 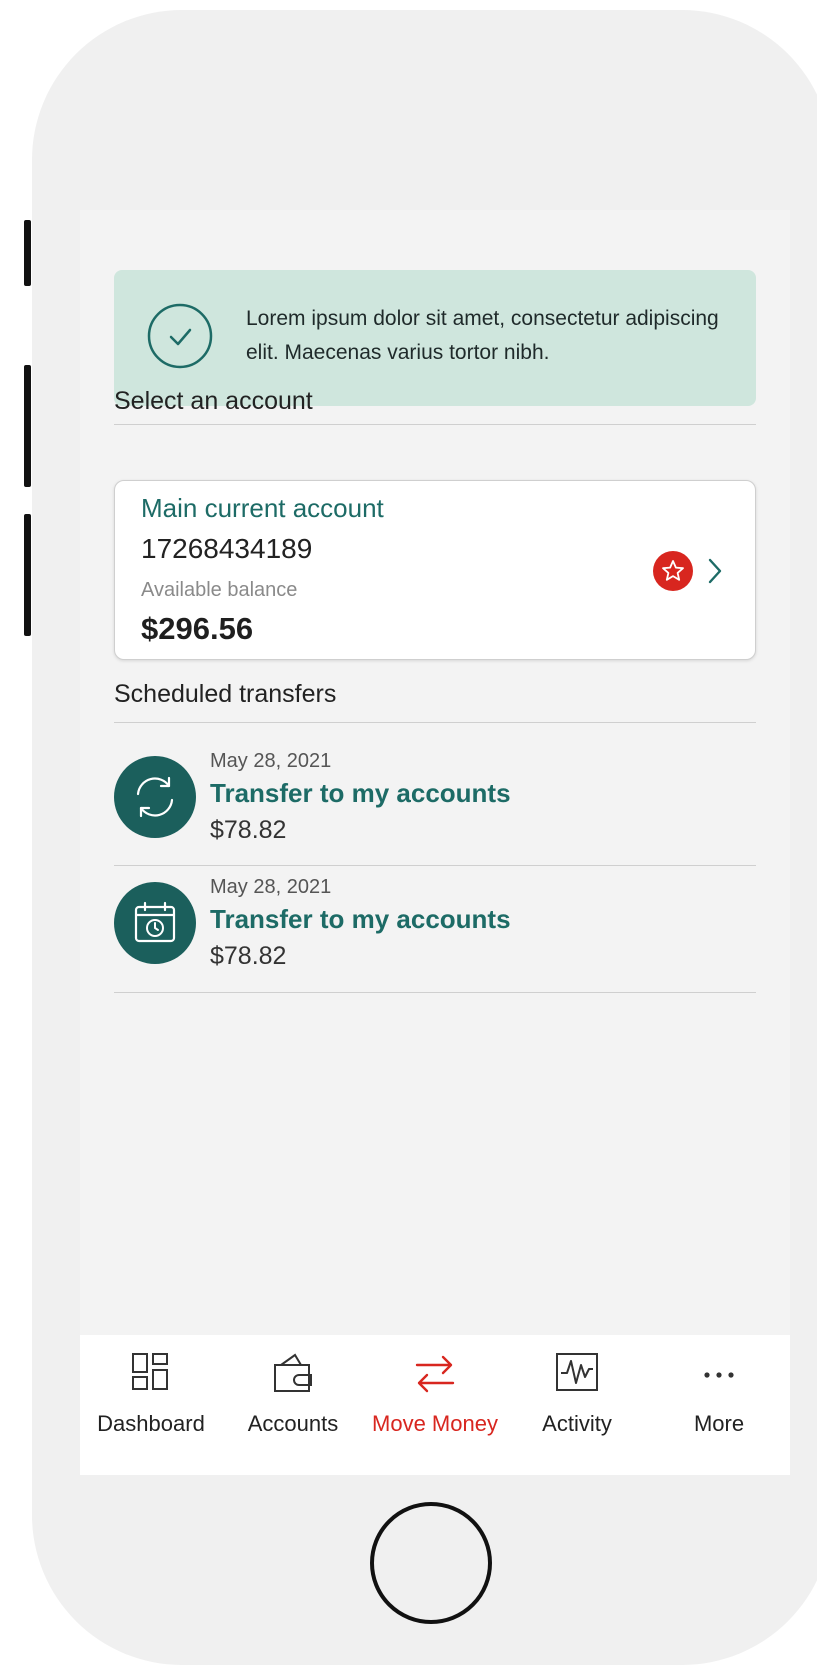 What do you see at coordinates (180, 336) in the screenshot?
I see `check-circle-icon` at bounding box center [180, 336].